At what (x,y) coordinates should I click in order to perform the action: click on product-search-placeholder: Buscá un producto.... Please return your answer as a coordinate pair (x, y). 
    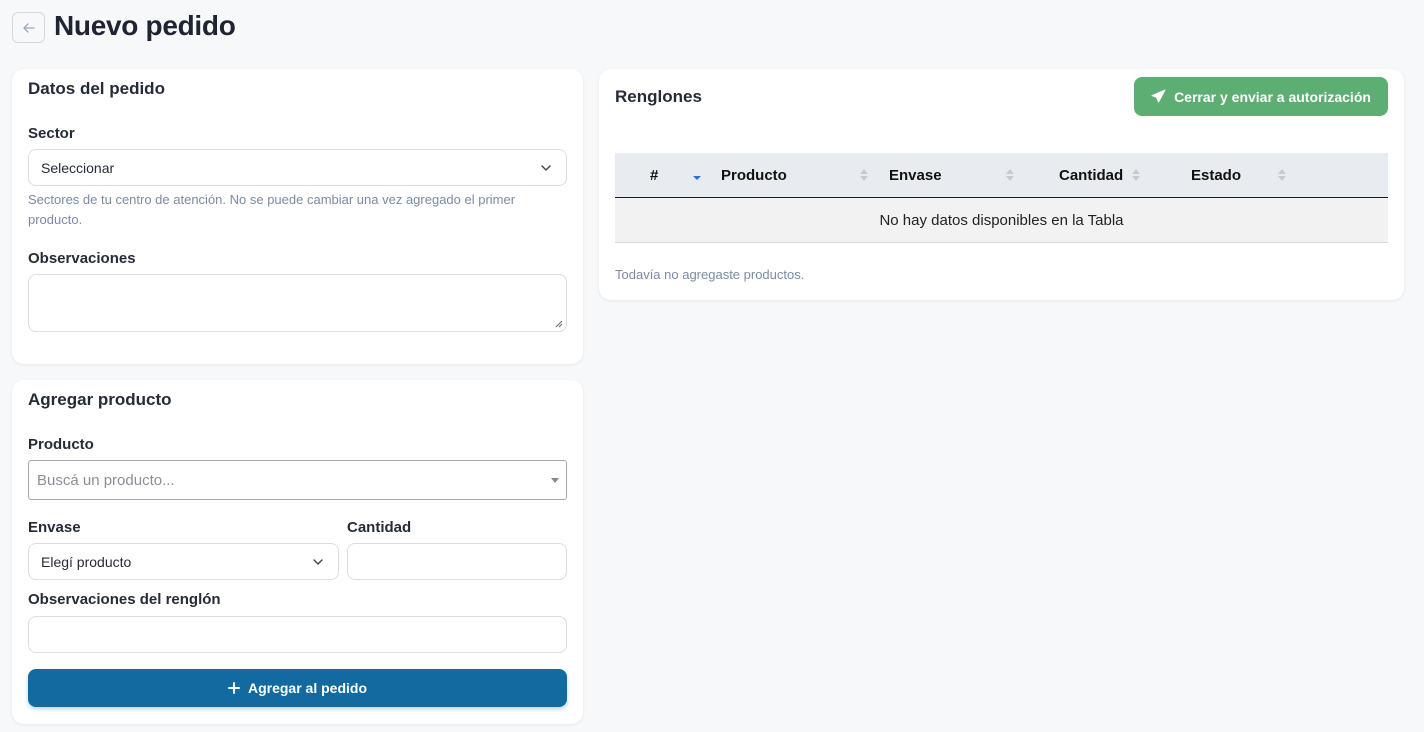
    Looking at the image, I should click on (106, 480).